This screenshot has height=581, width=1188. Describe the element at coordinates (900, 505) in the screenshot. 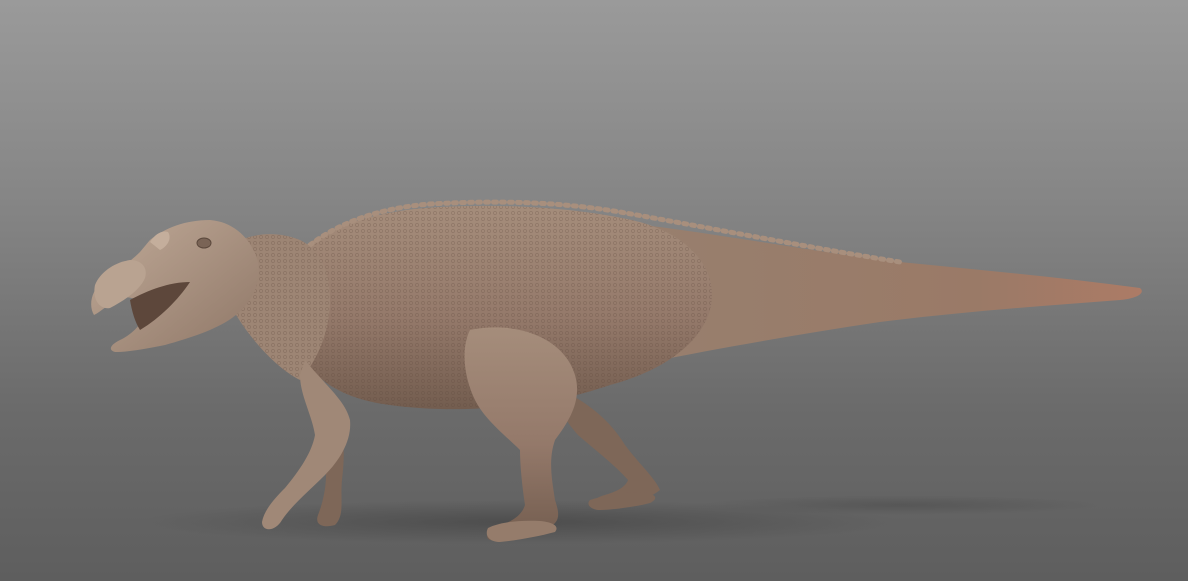

I see `tail-shadow` at that location.